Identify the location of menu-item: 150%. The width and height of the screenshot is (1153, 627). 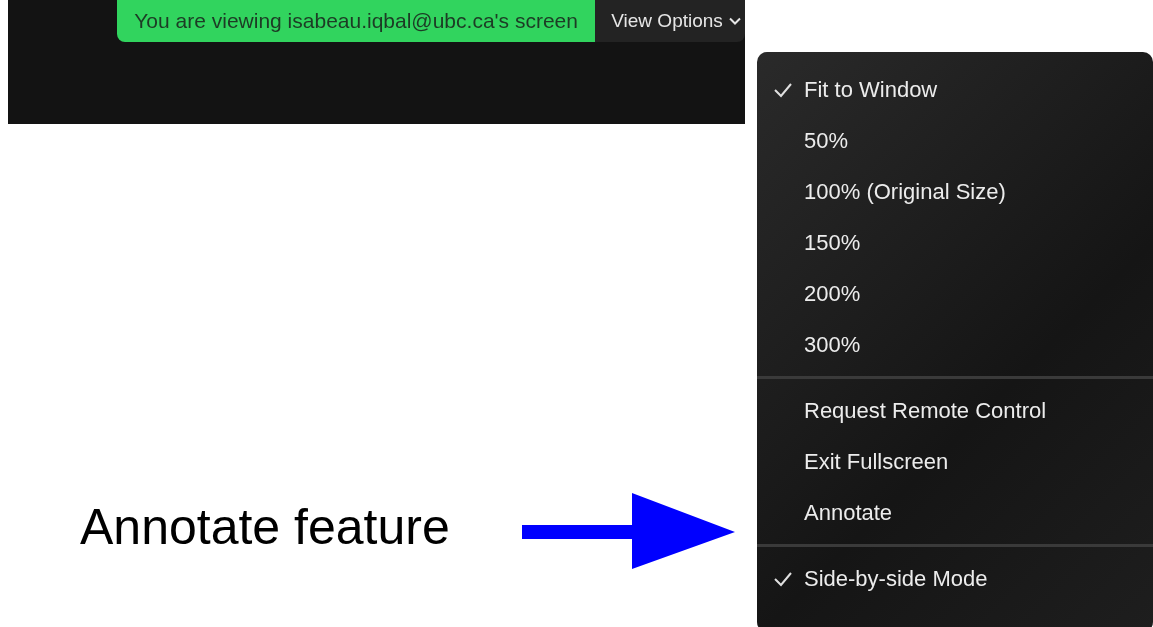
(955, 242).